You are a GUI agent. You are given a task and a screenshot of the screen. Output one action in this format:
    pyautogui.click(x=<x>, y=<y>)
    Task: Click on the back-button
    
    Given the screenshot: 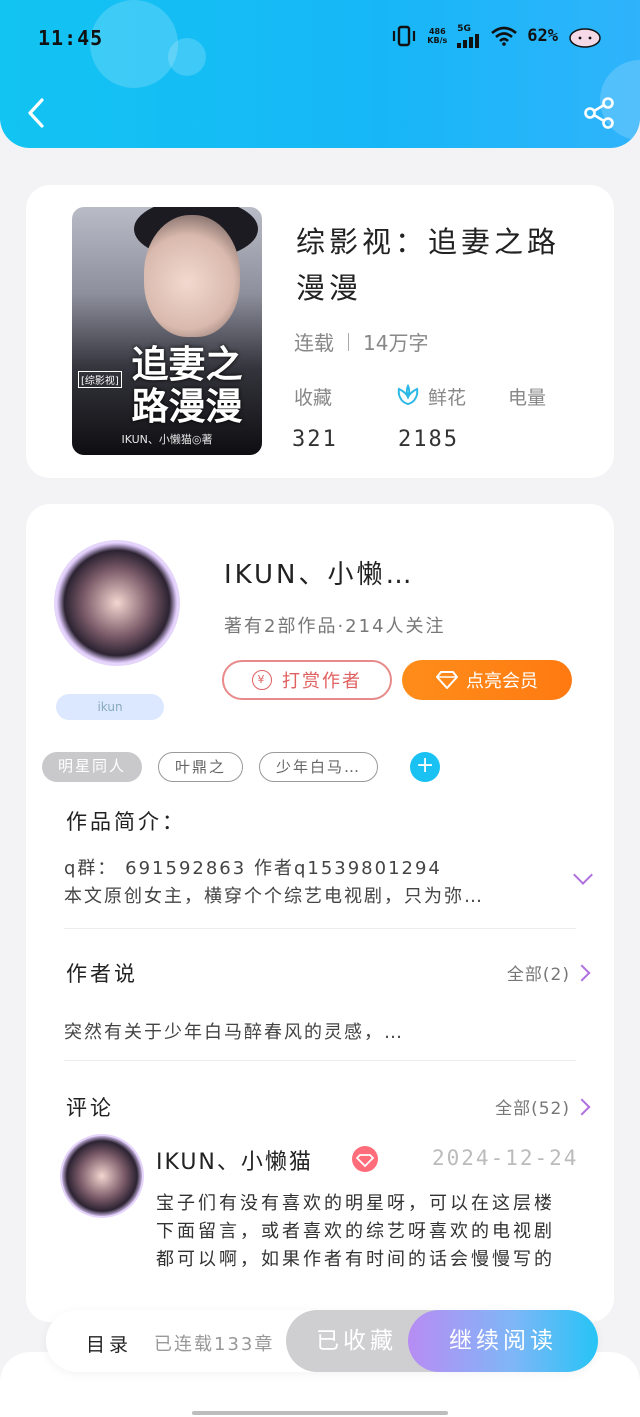 What is the action you would take?
    pyautogui.click(x=37, y=113)
    